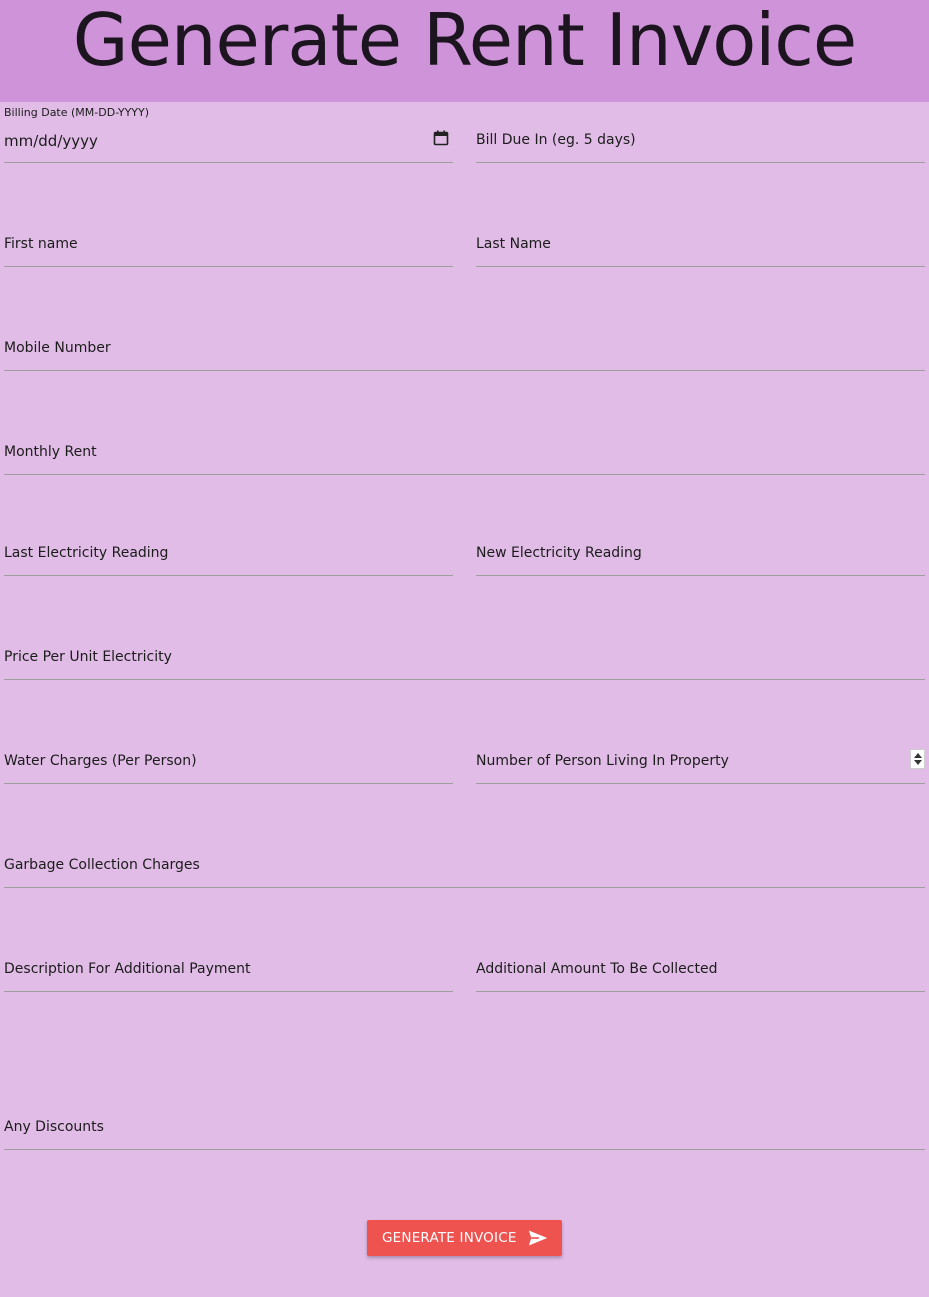 This screenshot has width=929, height=1297. I want to click on additional-description-field: Description For Additional Payment, so click(228, 971).